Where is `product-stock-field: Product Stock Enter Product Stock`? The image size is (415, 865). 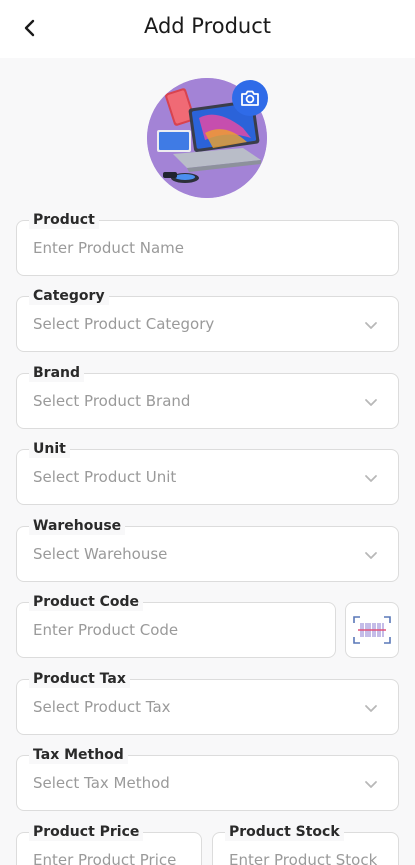
product-stock-field: Product Stock Enter Product Stock is located at coordinates (305, 844).